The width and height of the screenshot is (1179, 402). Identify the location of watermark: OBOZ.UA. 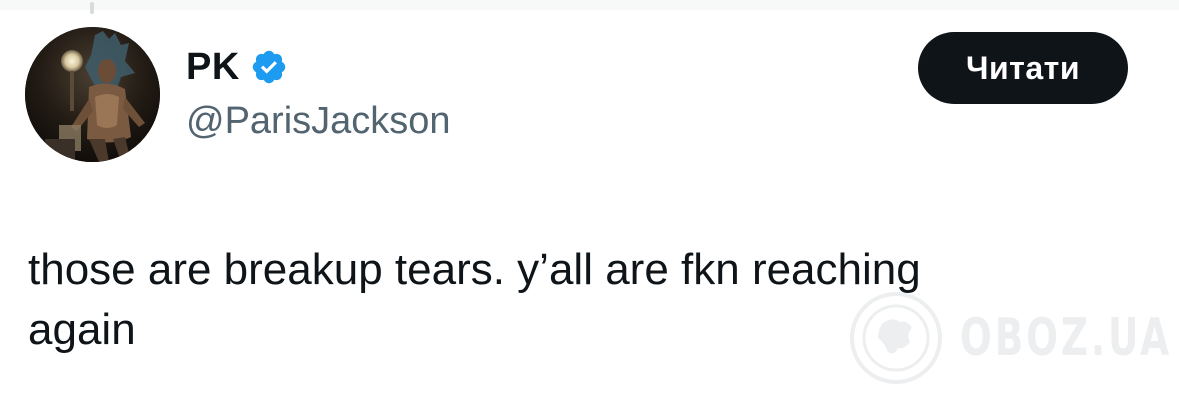
(1013, 338).